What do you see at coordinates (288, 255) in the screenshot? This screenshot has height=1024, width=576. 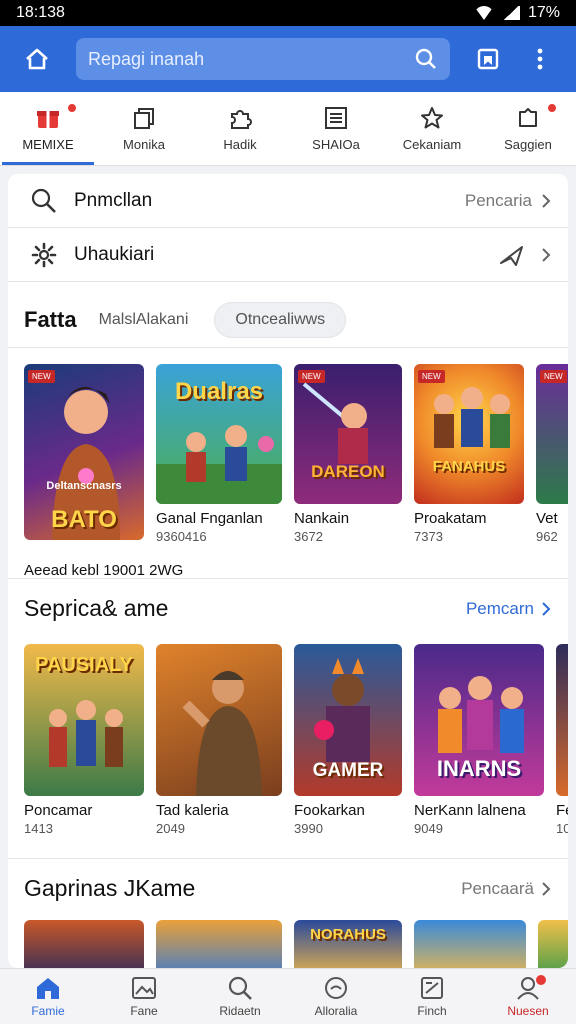 I see `list-row-settings: Uhaukiari` at bounding box center [288, 255].